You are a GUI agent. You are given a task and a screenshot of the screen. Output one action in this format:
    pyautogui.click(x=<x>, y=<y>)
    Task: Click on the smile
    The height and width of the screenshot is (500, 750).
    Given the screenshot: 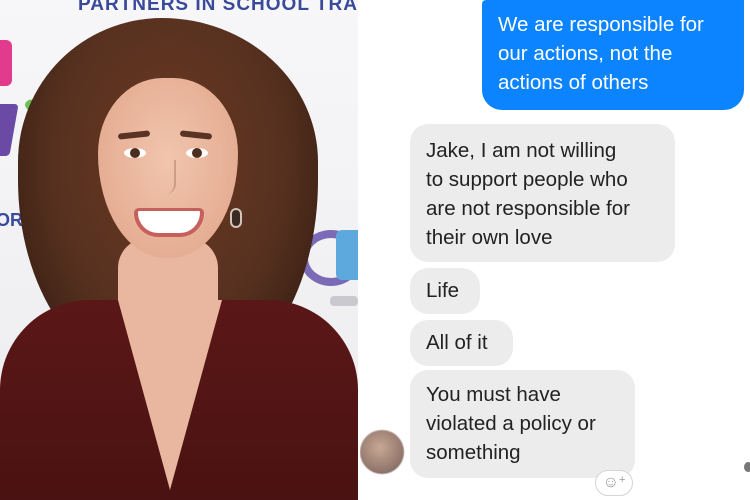 What is the action you would take?
    pyautogui.click(x=169, y=222)
    